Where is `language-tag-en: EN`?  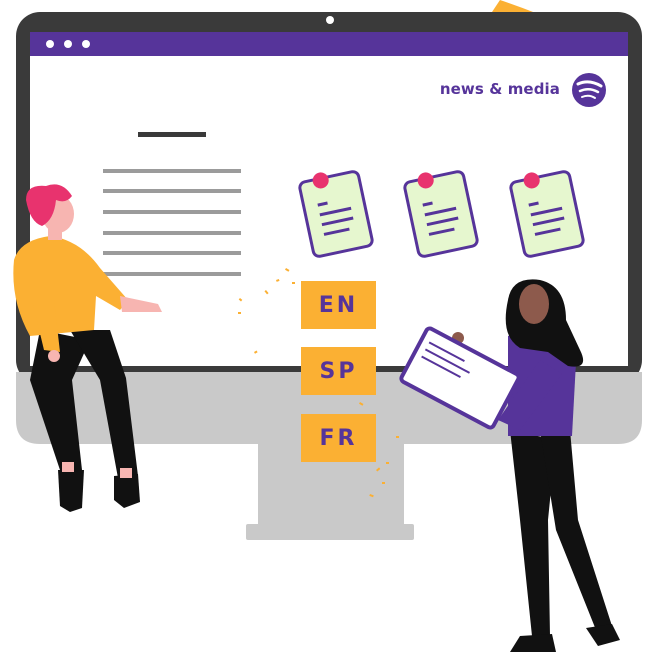
language-tag-en: EN is located at coordinates (338, 305).